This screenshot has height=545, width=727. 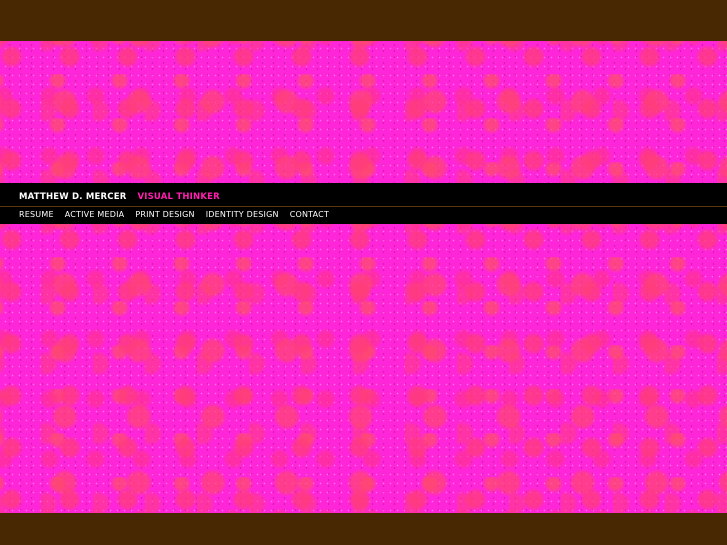 I want to click on bottom-brown-band, so click(x=363, y=529).